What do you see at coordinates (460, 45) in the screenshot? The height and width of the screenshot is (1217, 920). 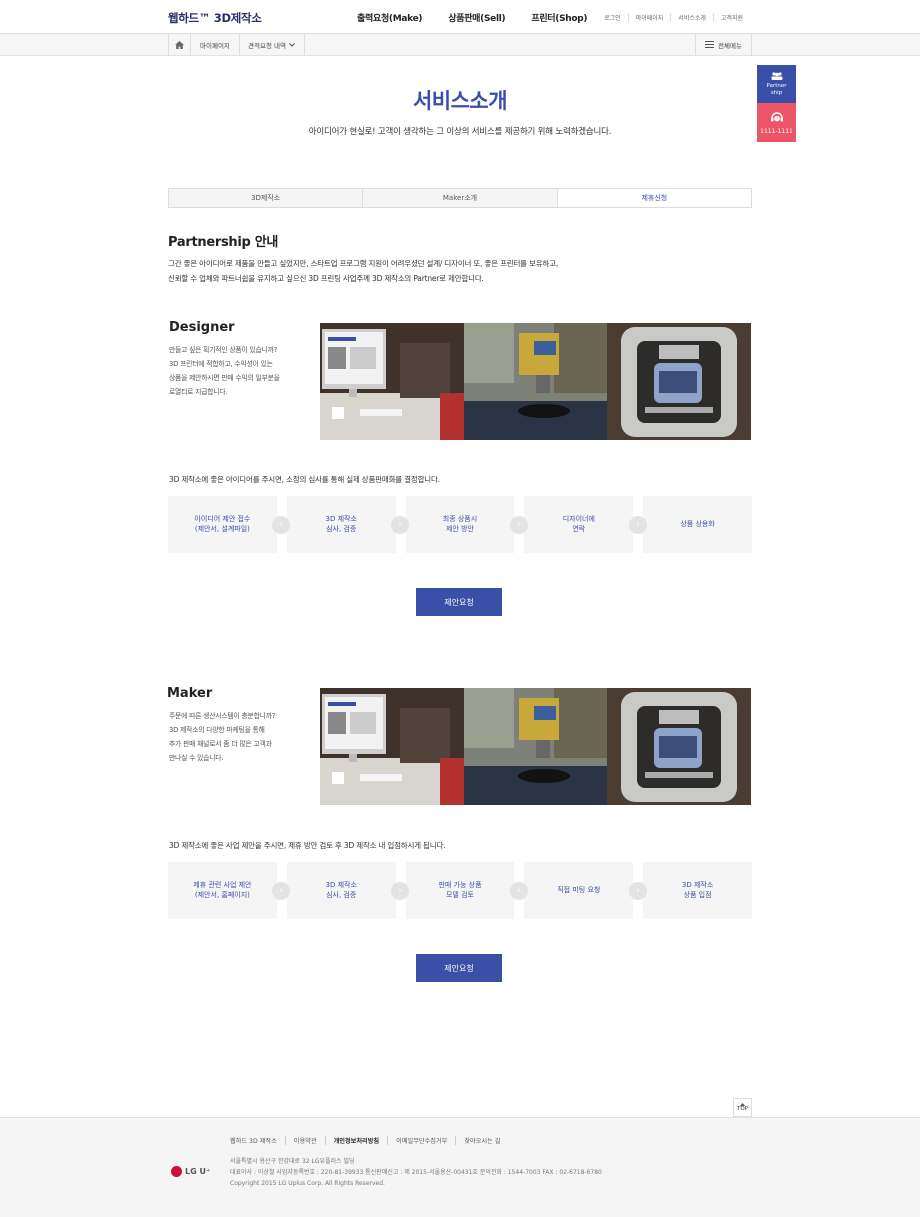 I see `location-bar: 마이페이지 견적요청 내역 전체메뉴` at bounding box center [460, 45].